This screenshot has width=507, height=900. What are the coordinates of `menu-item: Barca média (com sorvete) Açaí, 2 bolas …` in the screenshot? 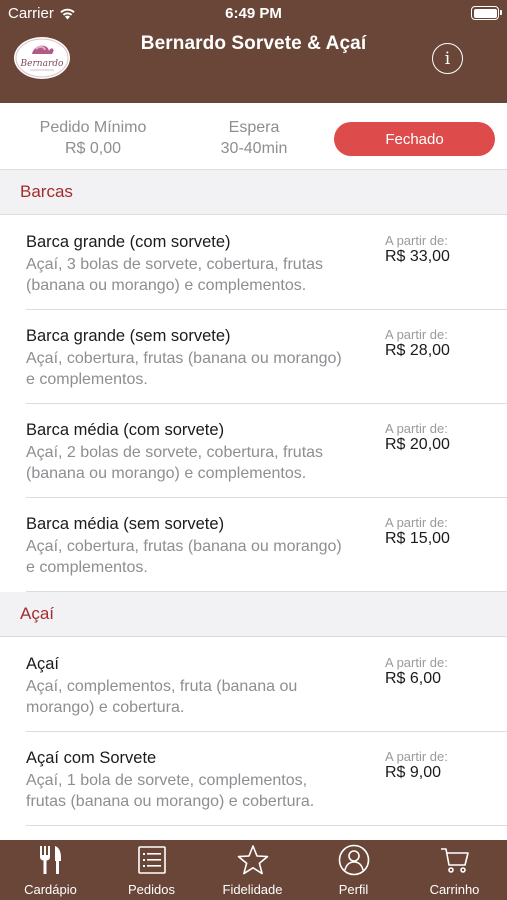 It's located at (253, 451).